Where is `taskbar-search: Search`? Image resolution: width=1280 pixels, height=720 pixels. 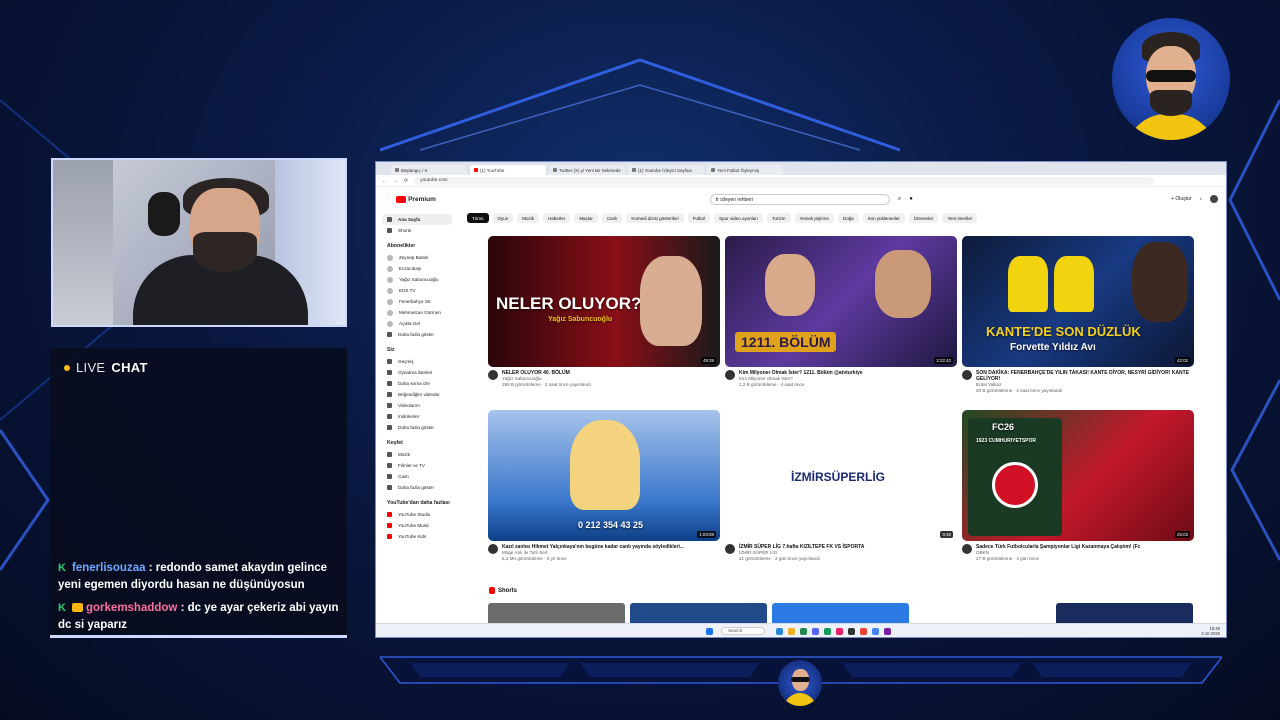 taskbar-search: Search is located at coordinates (743, 631).